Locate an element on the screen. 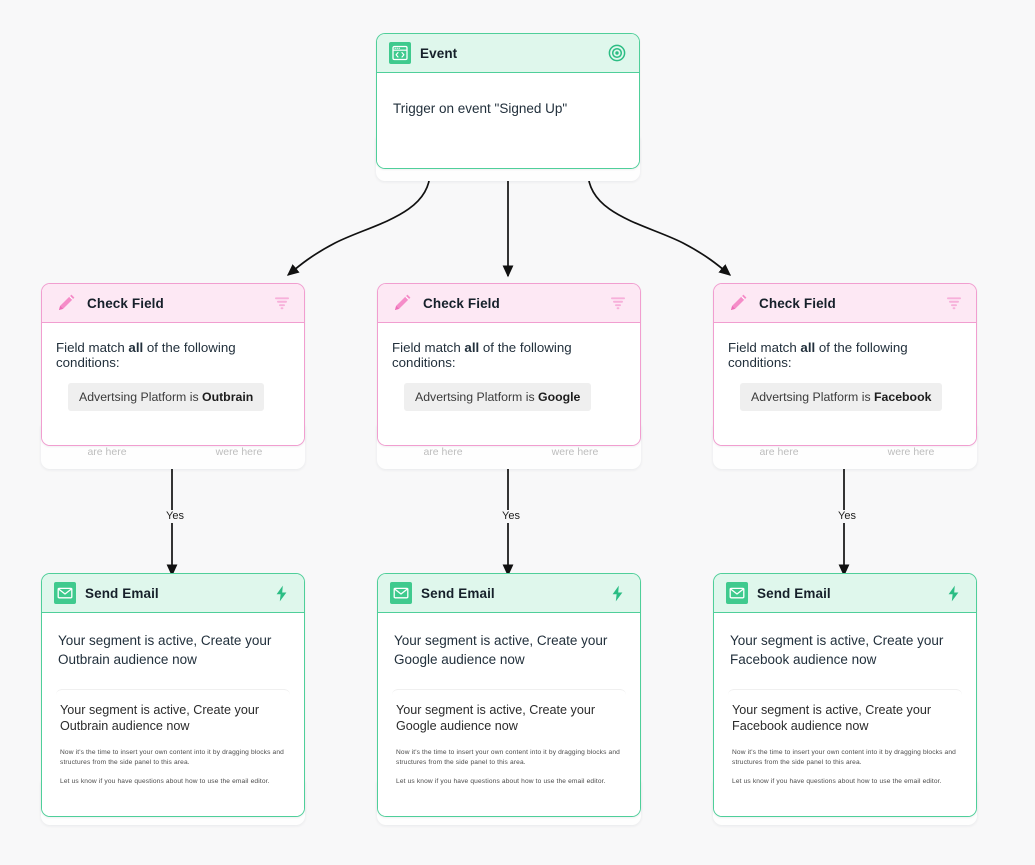 The image size is (1035, 865). node-send-email-right: 0 are here 0 were here Send Email is located at coordinates (845, 699).